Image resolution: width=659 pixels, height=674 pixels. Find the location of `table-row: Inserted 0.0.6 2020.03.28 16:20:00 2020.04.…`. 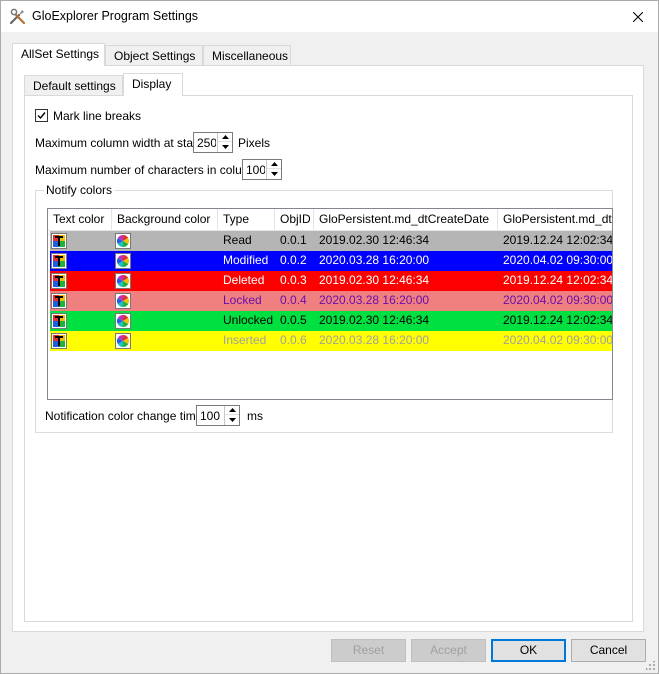

table-row: Inserted 0.0.6 2020.03.28 16:20:00 2020.04.… is located at coordinates (330, 341).